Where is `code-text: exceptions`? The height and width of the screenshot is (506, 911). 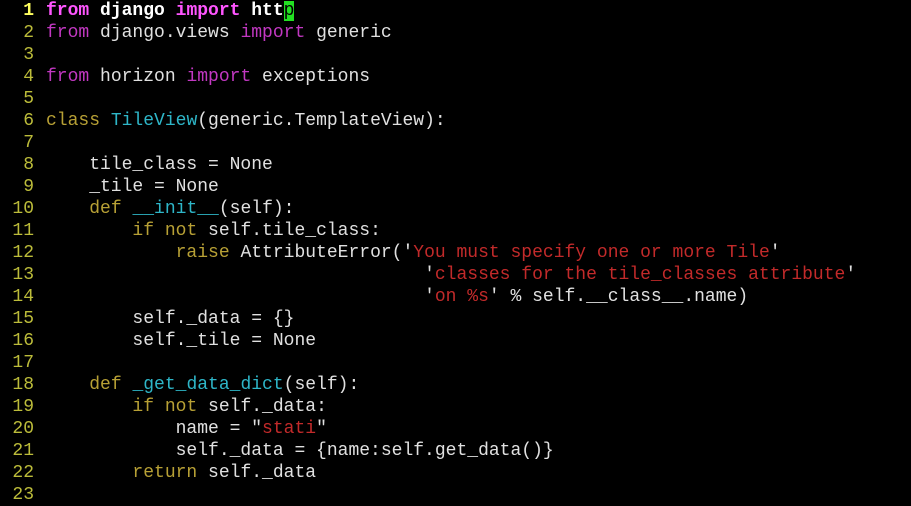
code-text: exceptions is located at coordinates (311, 77).